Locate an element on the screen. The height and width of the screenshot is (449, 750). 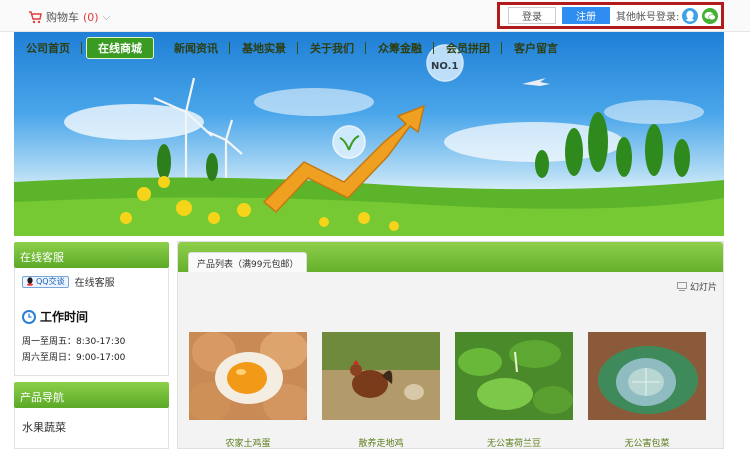
product-image-peas is located at coordinates (514, 376).